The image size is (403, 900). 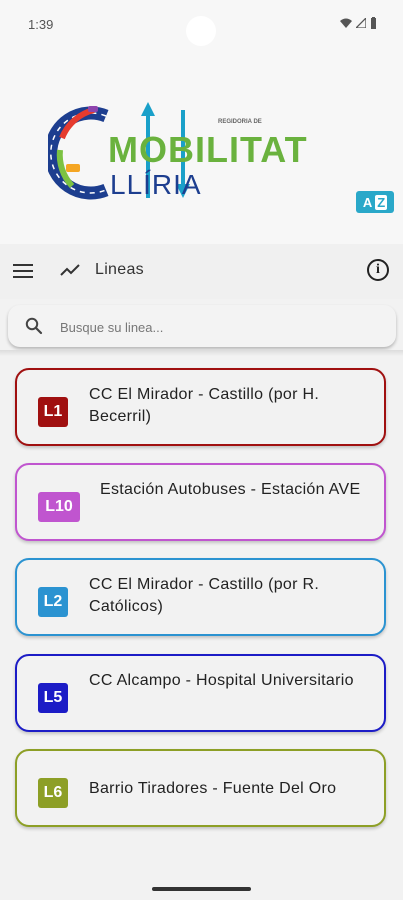 What do you see at coordinates (346, 23) in the screenshot?
I see `wifi-icon` at bounding box center [346, 23].